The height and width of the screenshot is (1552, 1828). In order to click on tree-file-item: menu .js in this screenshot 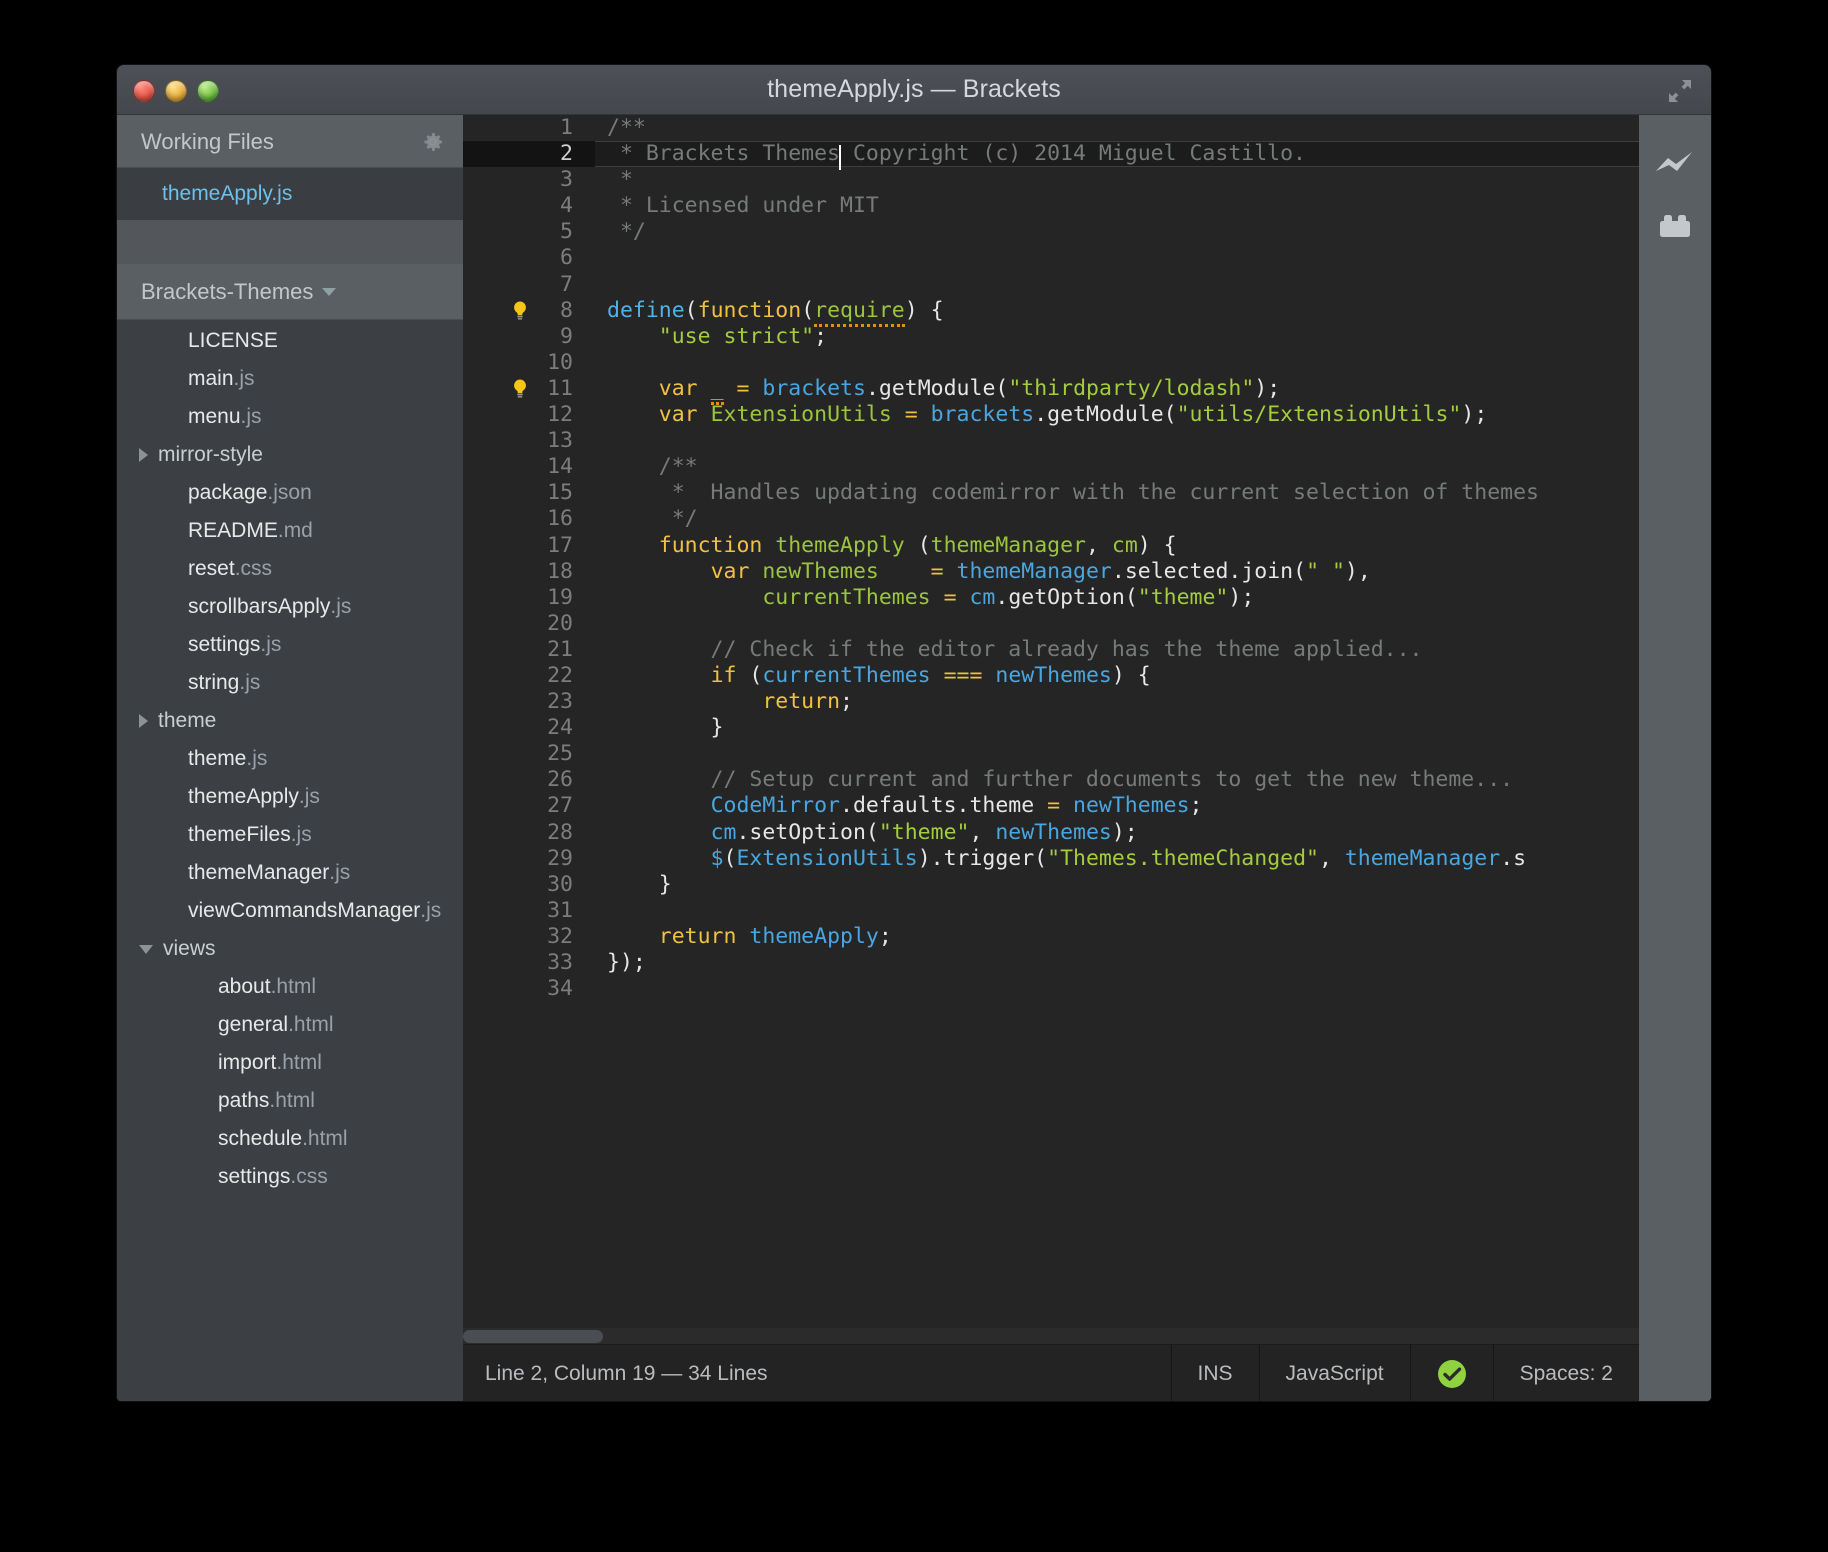, I will do `click(290, 417)`.